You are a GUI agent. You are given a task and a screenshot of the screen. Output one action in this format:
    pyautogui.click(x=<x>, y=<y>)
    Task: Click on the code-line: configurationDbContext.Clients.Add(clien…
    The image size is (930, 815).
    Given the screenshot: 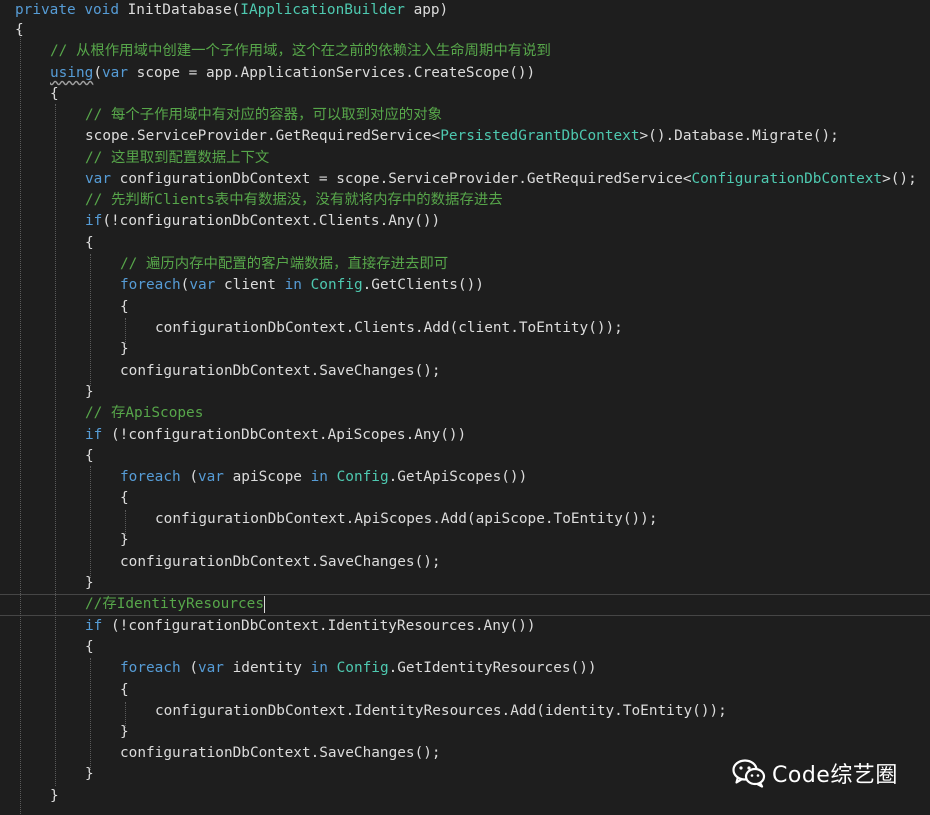 What is the action you would take?
    pyautogui.click(x=389, y=328)
    